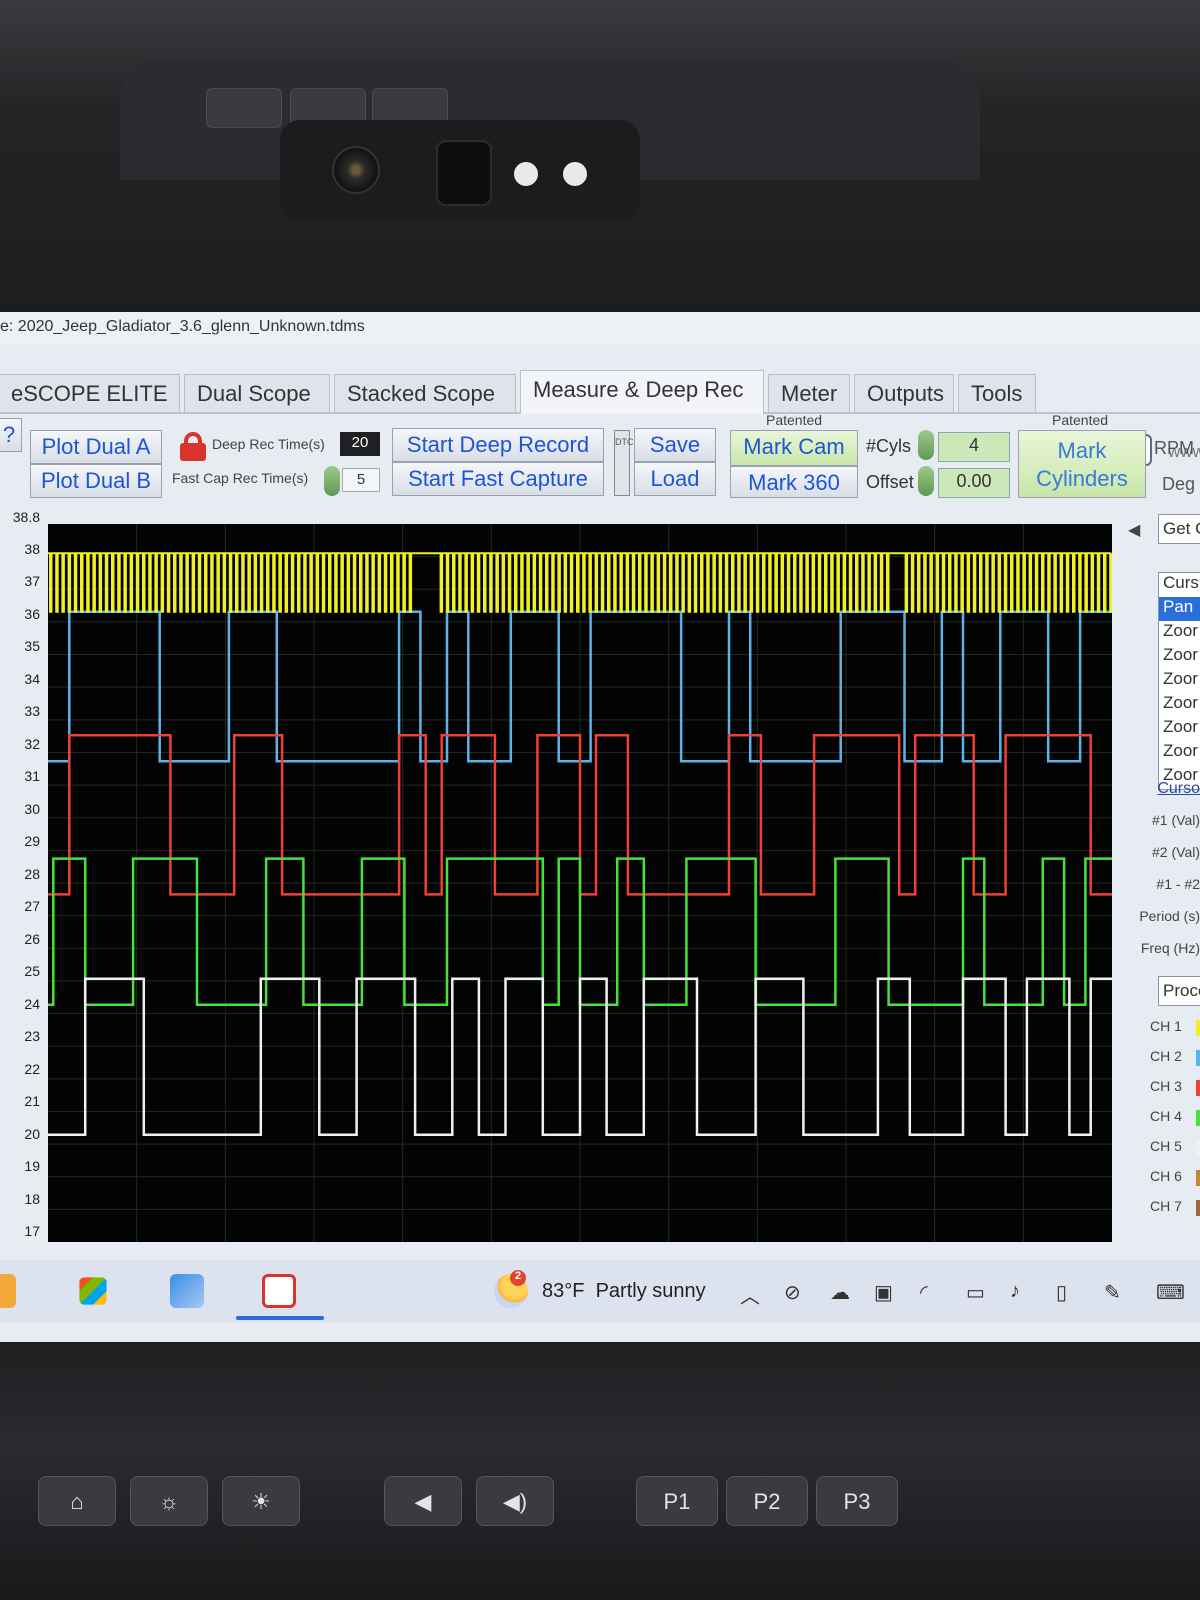 The height and width of the screenshot is (1600, 1200). What do you see at coordinates (1179, 484) in the screenshot?
I see `deg-label: Deg` at bounding box center [1179, 484].